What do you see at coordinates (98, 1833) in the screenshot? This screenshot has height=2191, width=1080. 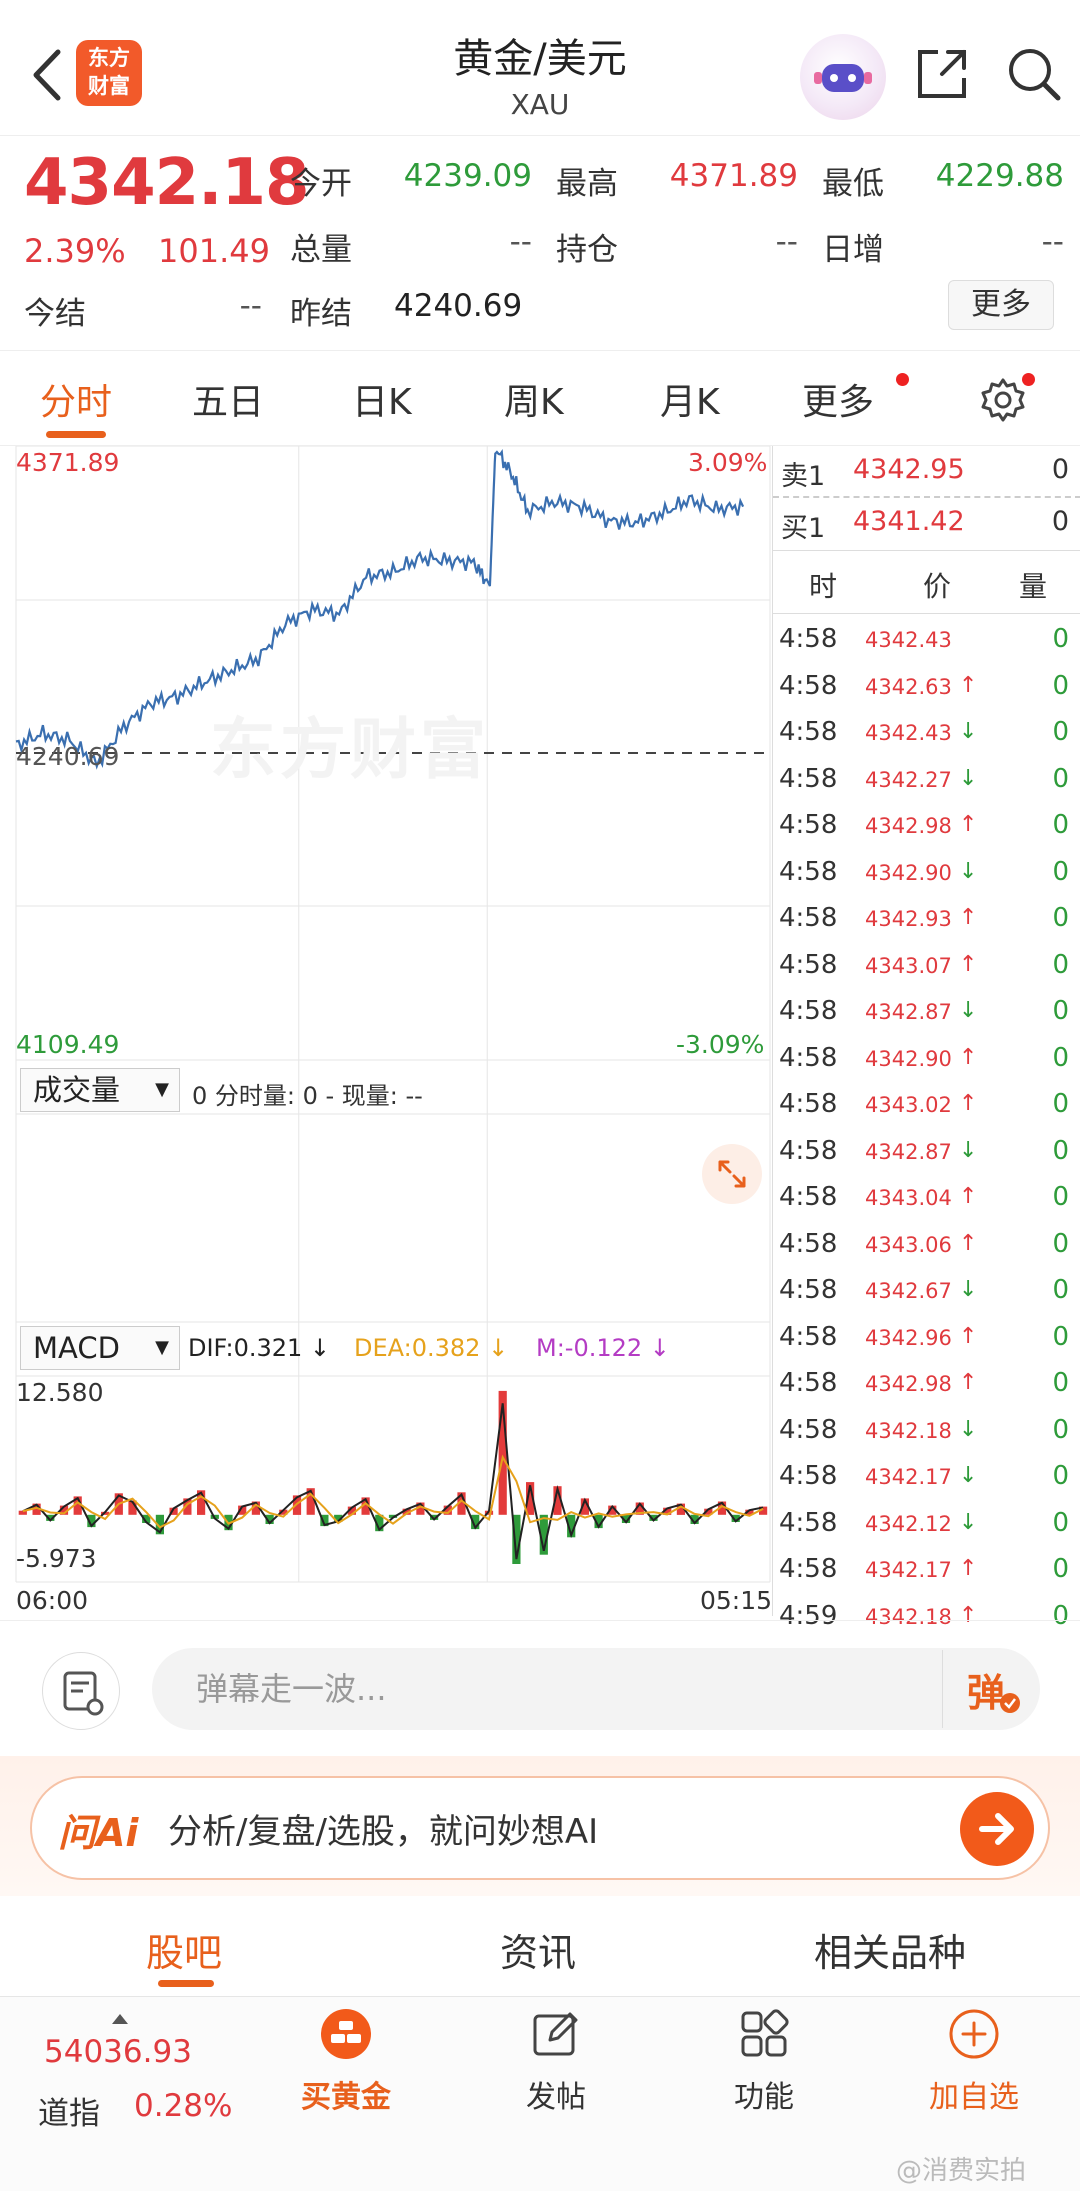 I see `ai-logo: 问Ai` at bounding box center [98, 1833].